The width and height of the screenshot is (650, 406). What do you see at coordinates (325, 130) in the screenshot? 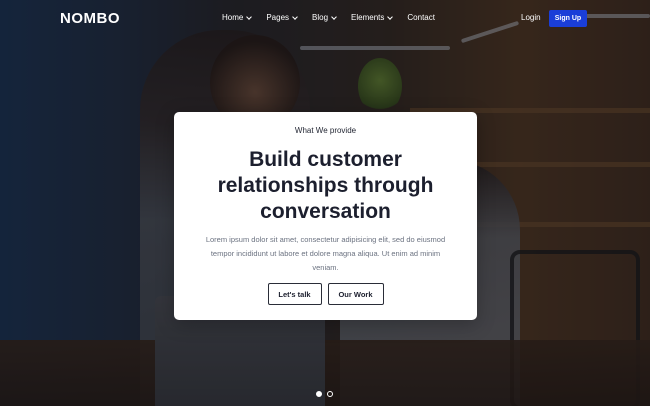
I see `hero-eyebrow: What We provide` at bounding box center [325, 130].